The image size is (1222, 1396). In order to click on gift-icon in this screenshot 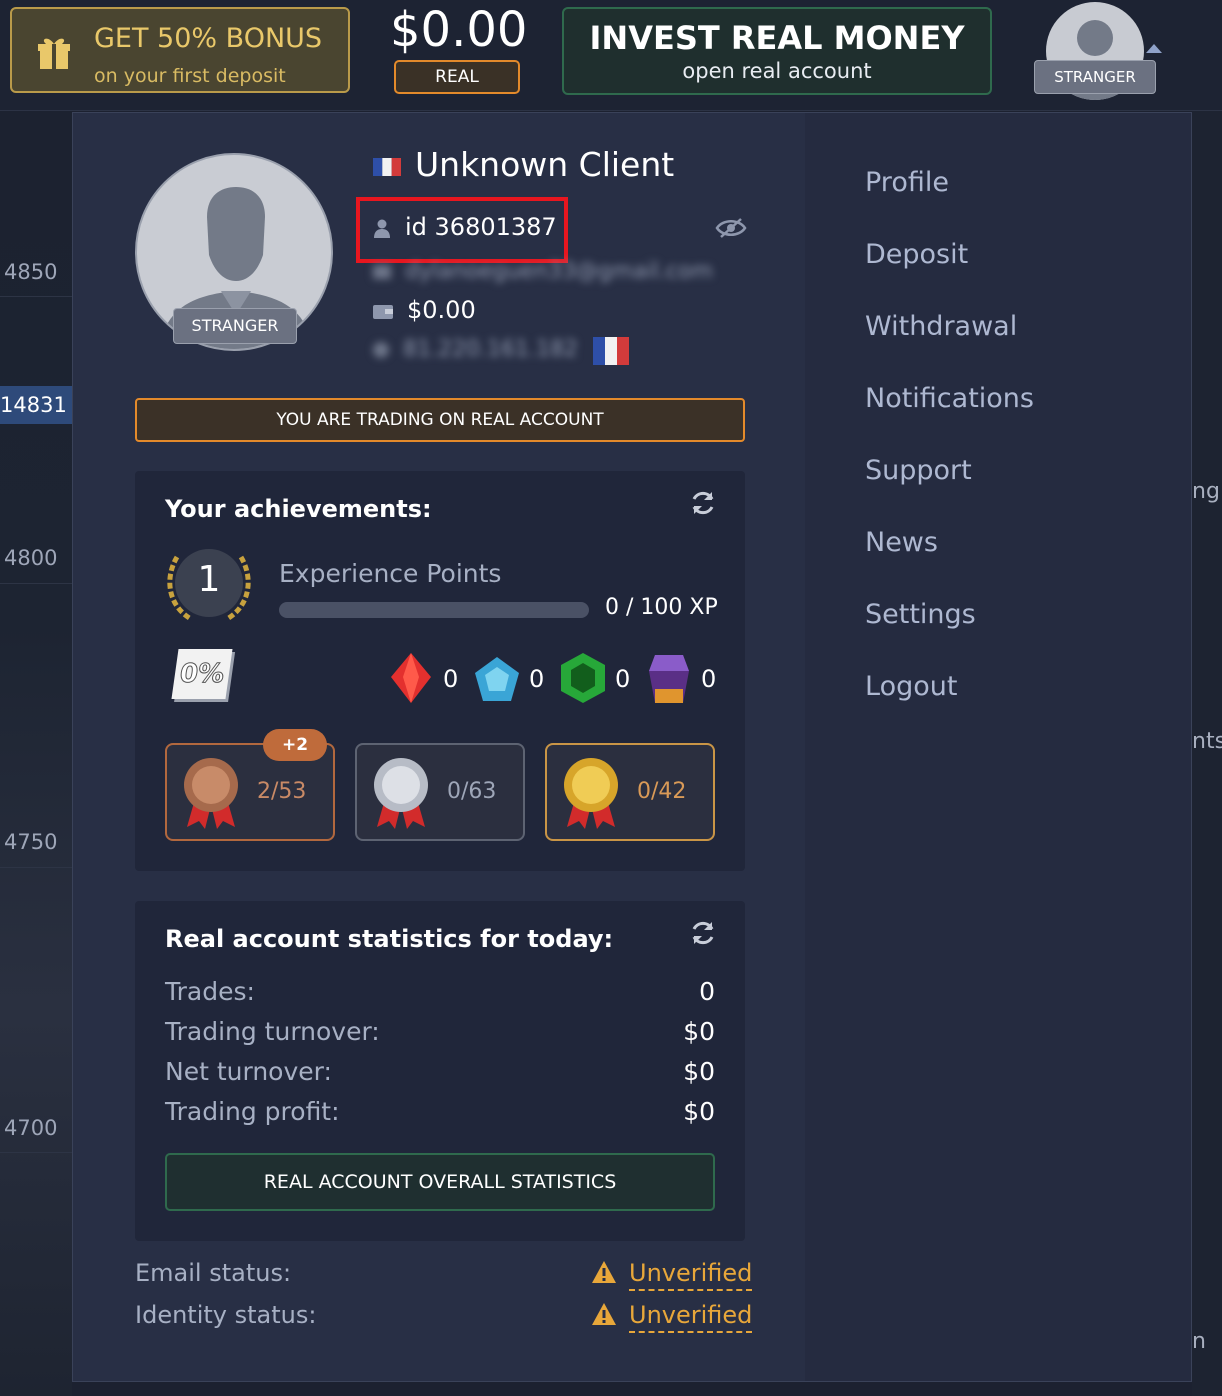, I will do `click(54, 53)`.